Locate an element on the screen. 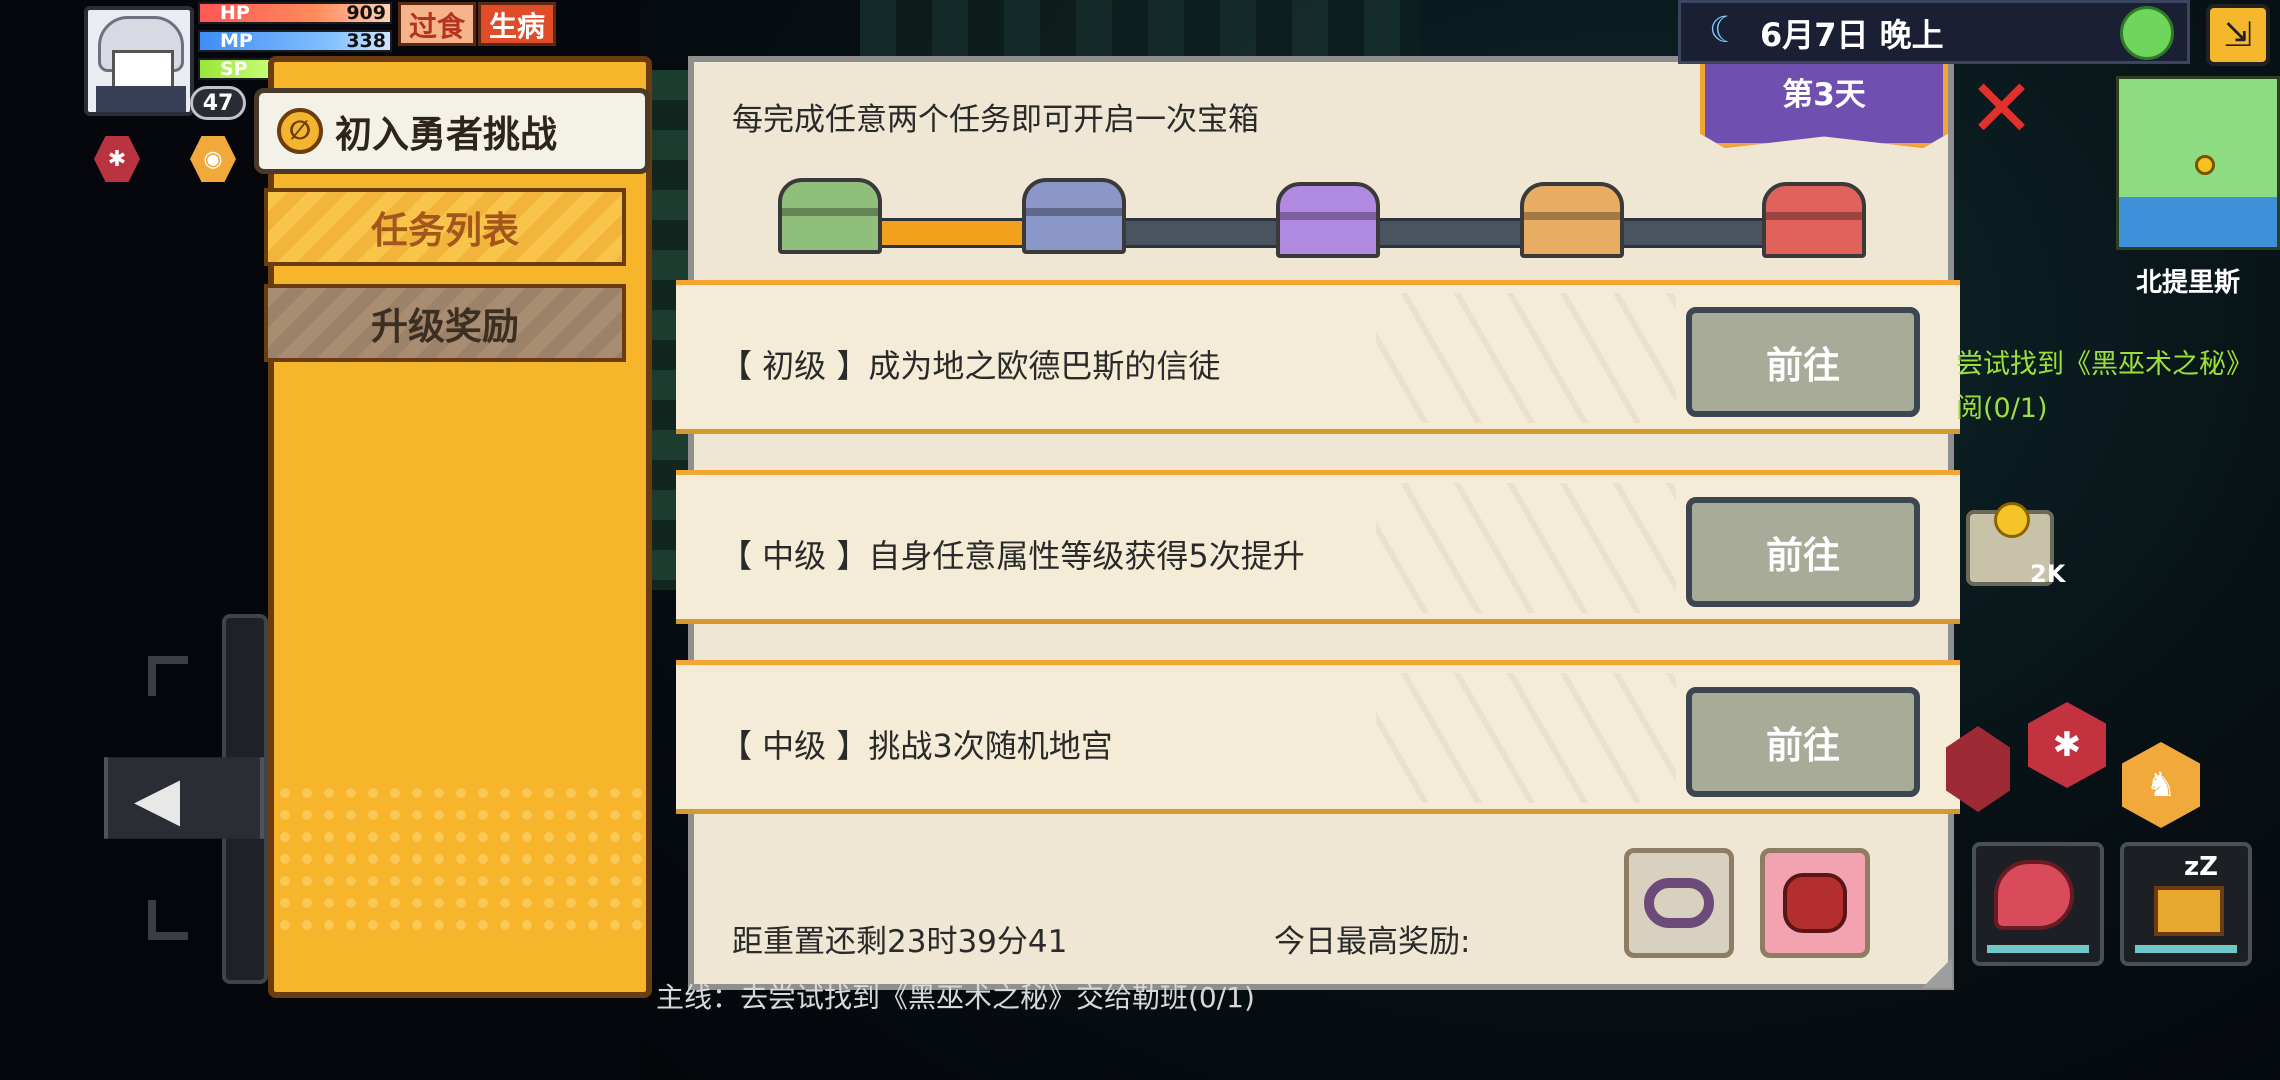 Image resolution: width=2280 pixels, height=1080 pixels. globe-icon is located at coordinates (2147, 33).